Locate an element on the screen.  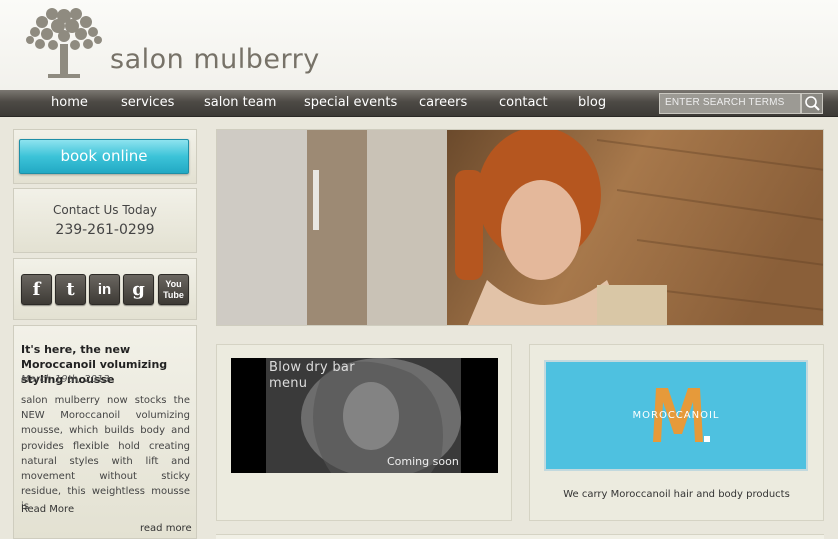
next-section-edge is located at coordinates (520, 536).